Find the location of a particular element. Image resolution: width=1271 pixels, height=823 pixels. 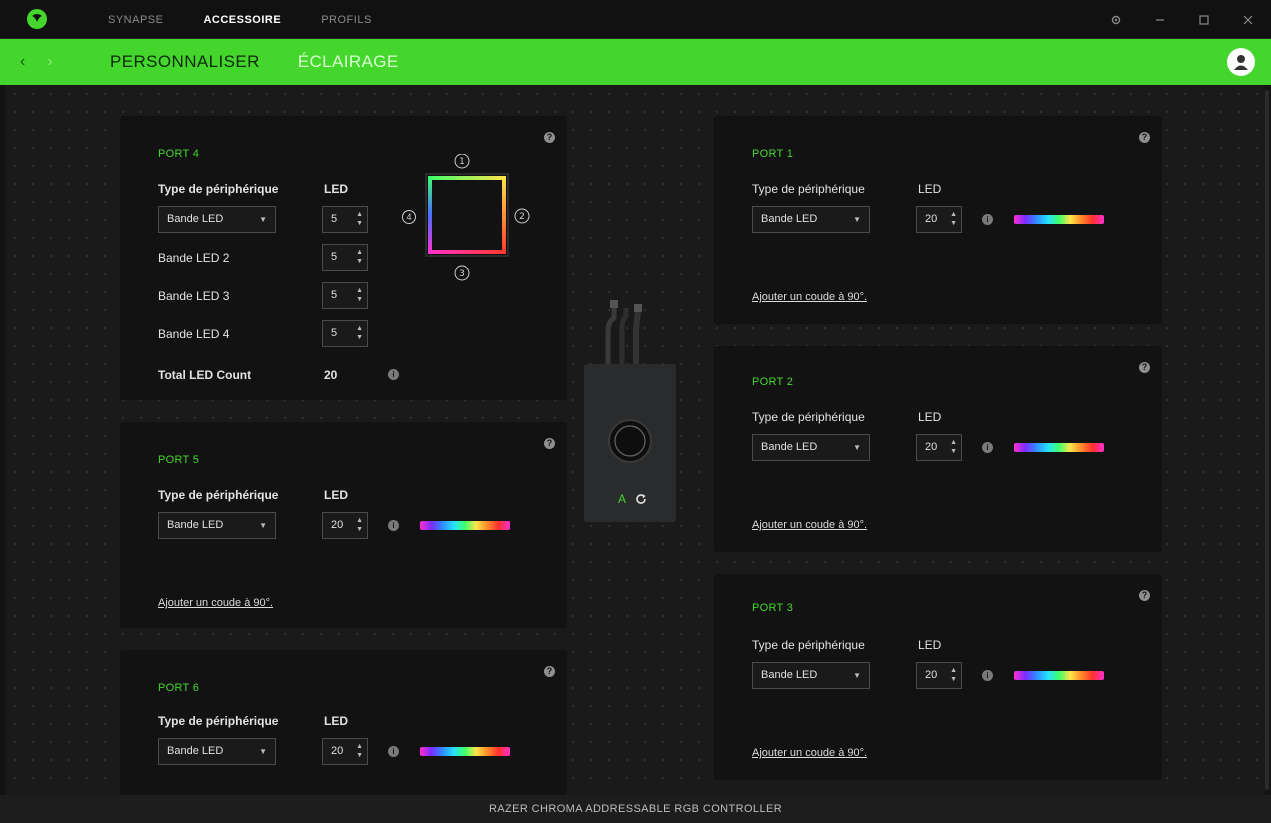

ring-label-3: 3 is located at coordinates (462, 274).